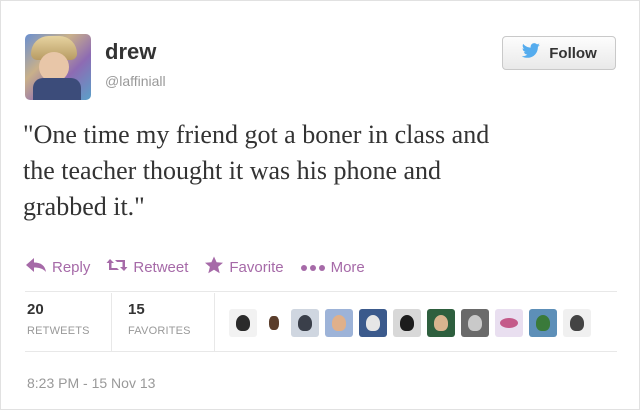  I want to click on user-name: drew, so click(130, 52).